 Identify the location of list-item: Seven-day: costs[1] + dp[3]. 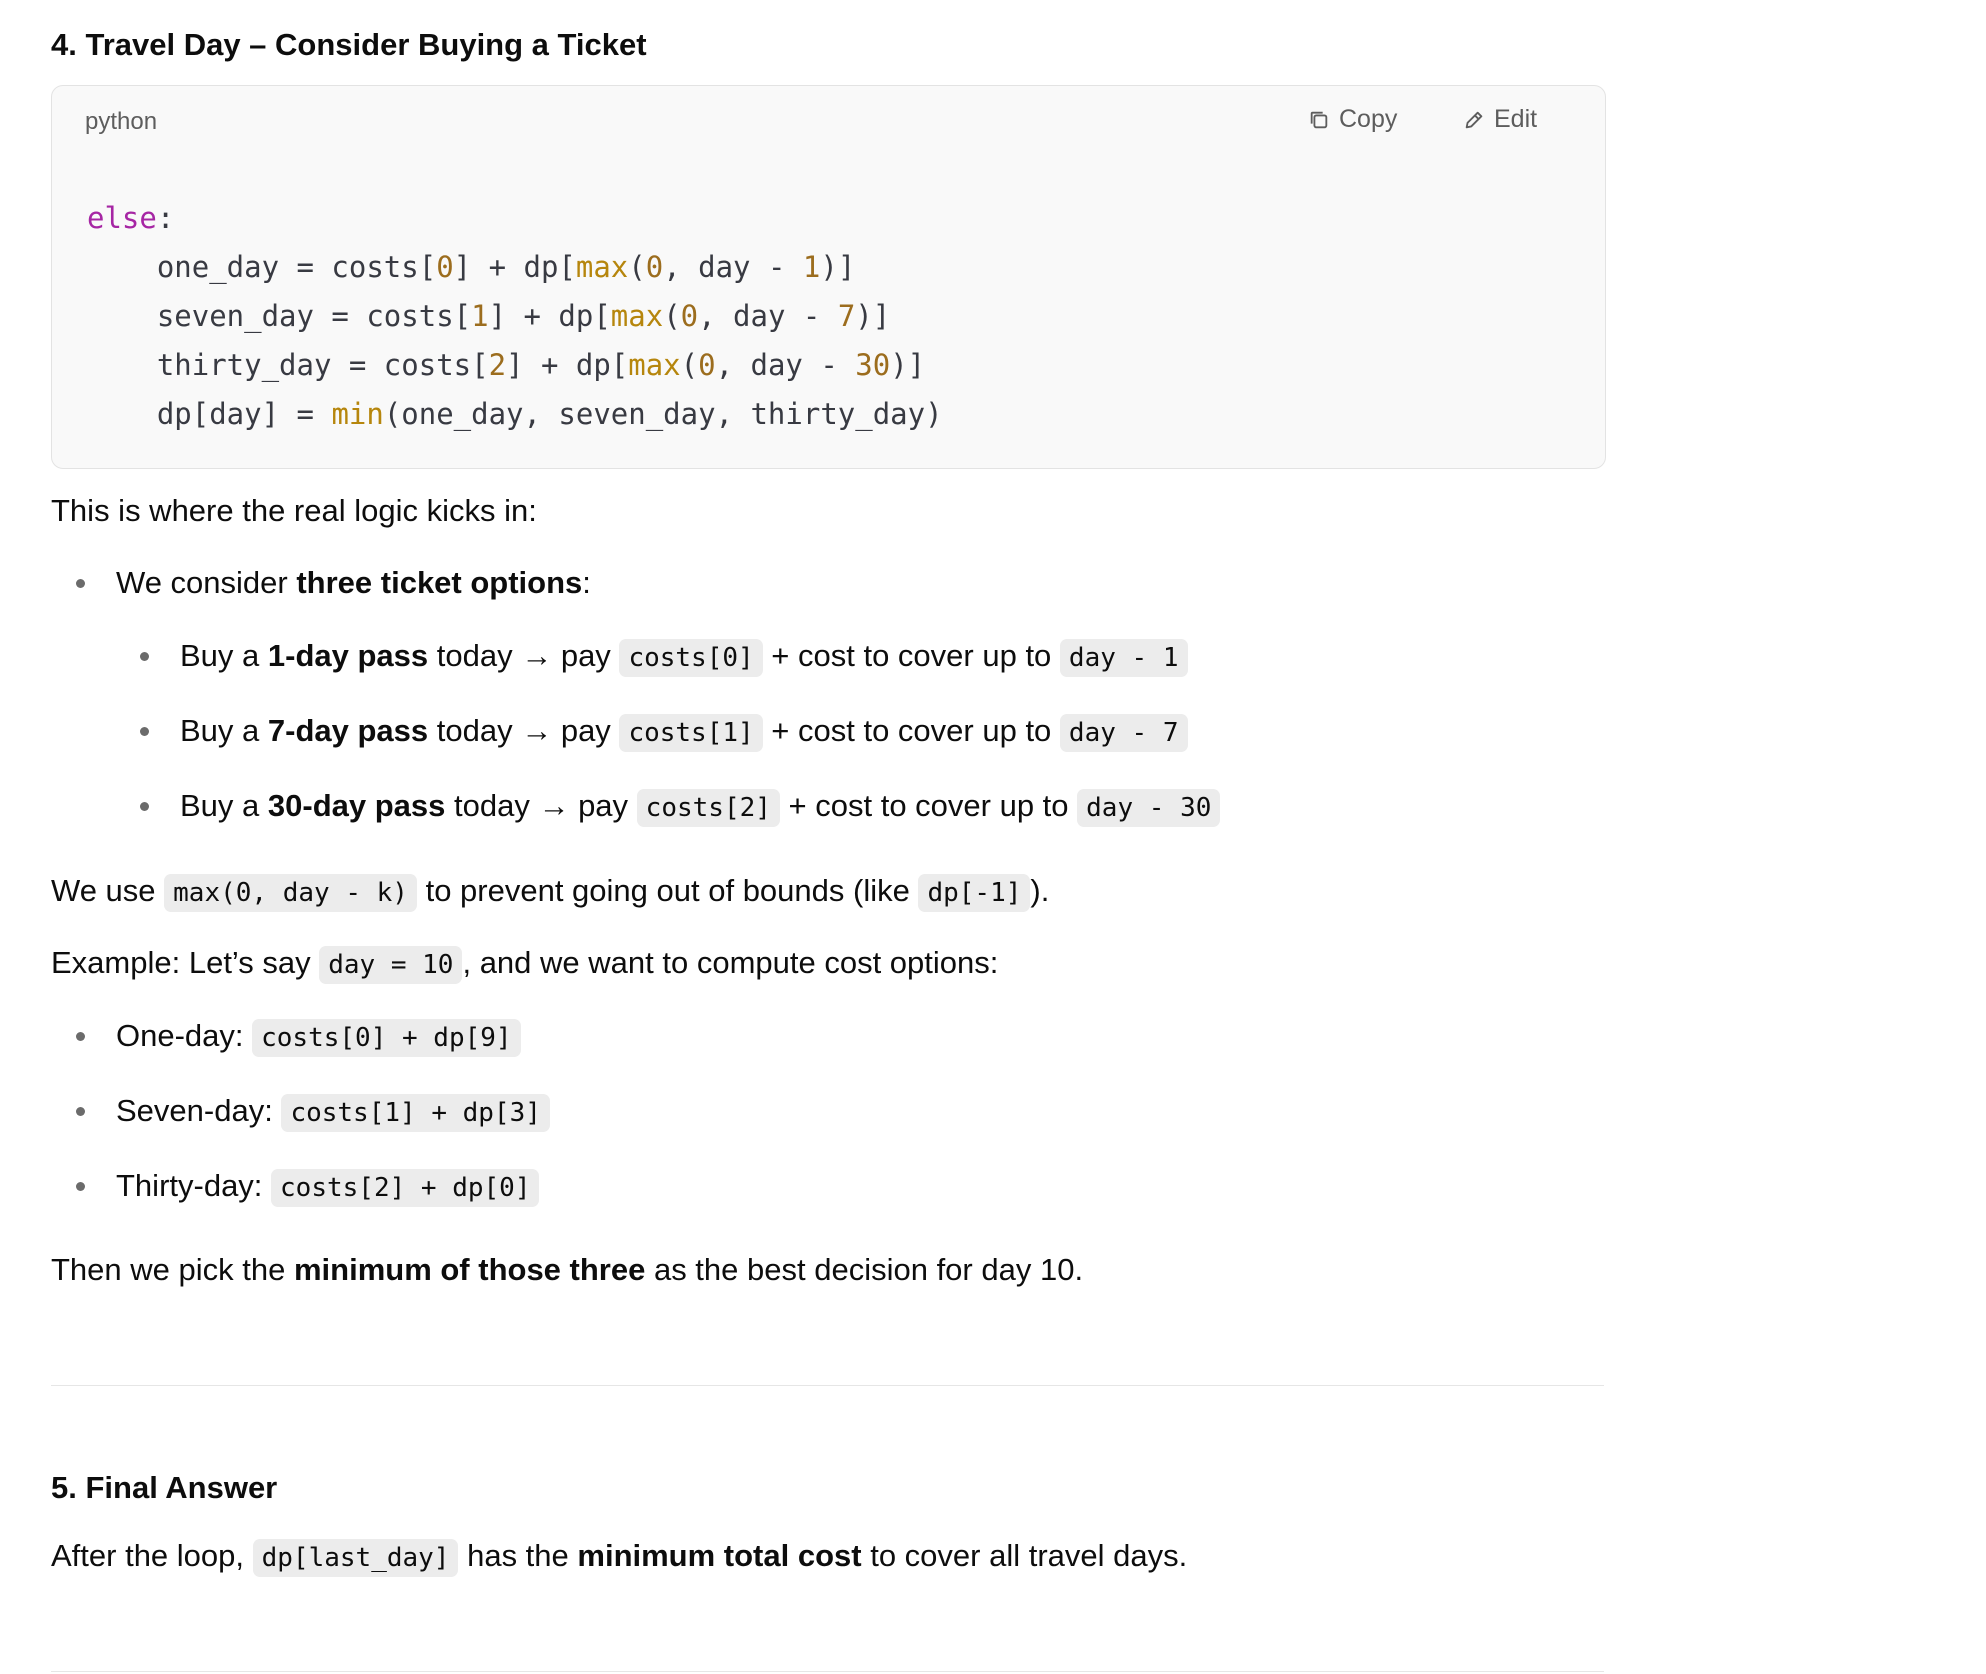
(827, 1112).